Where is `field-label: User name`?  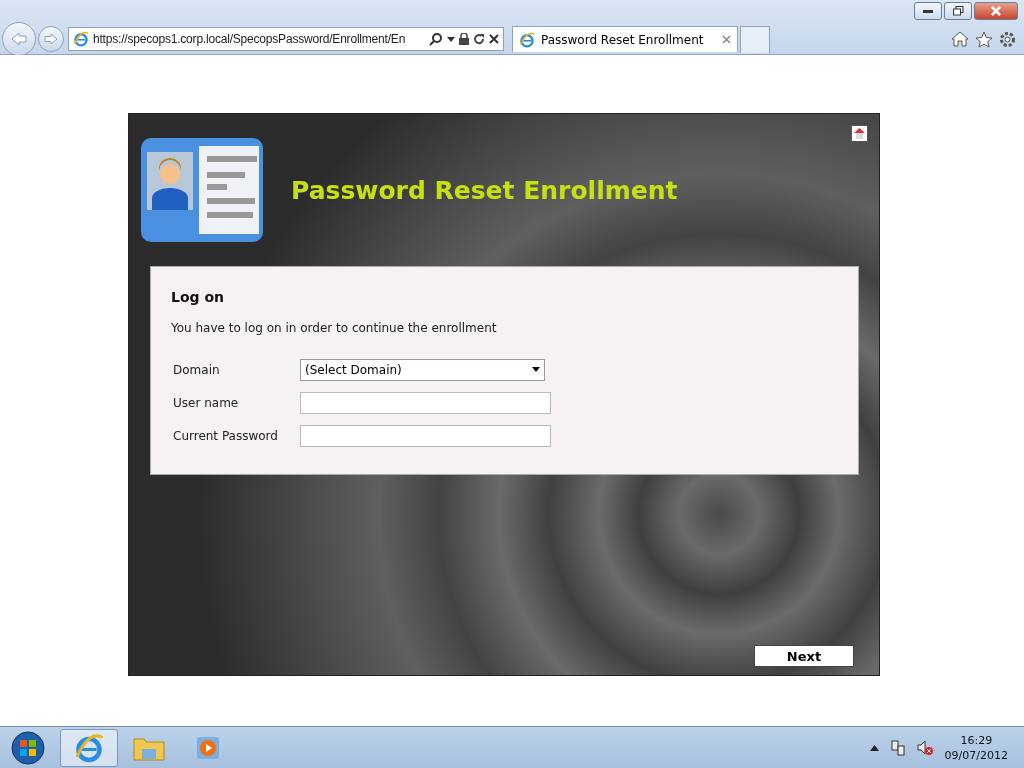 field-label: User name is located at coordinates (206, 402).